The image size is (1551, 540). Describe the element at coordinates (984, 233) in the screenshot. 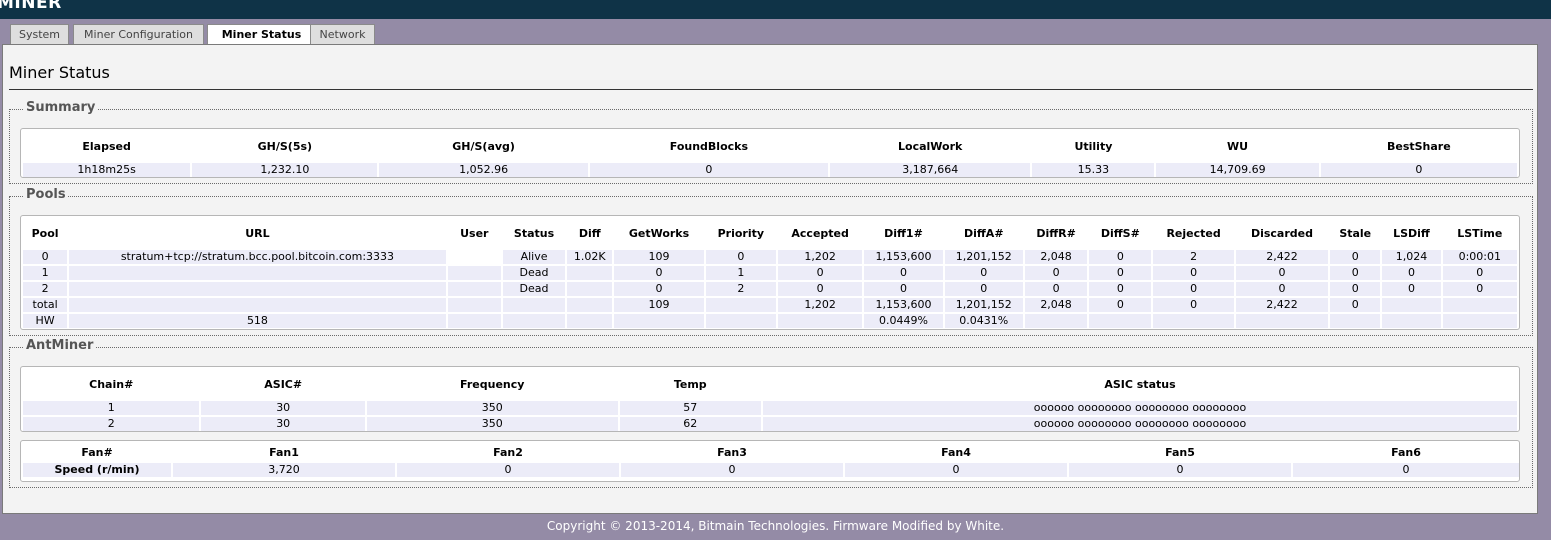

I see `pools-header-diffa: DiffA#` at that location.